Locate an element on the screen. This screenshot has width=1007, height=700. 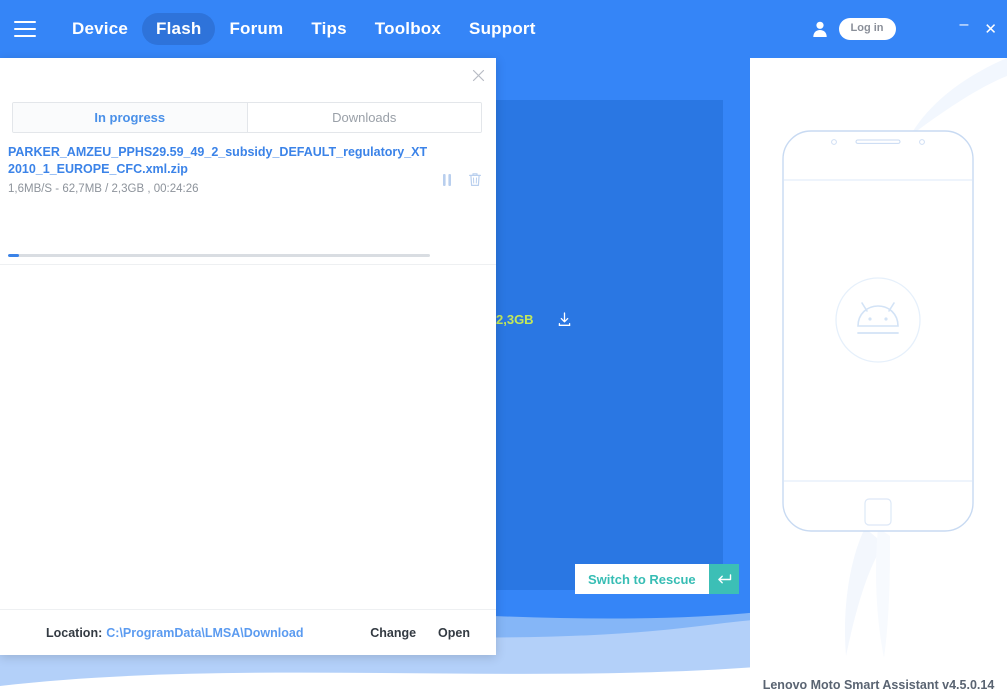
change-location-button: Change is located at coordinates (393, 633).